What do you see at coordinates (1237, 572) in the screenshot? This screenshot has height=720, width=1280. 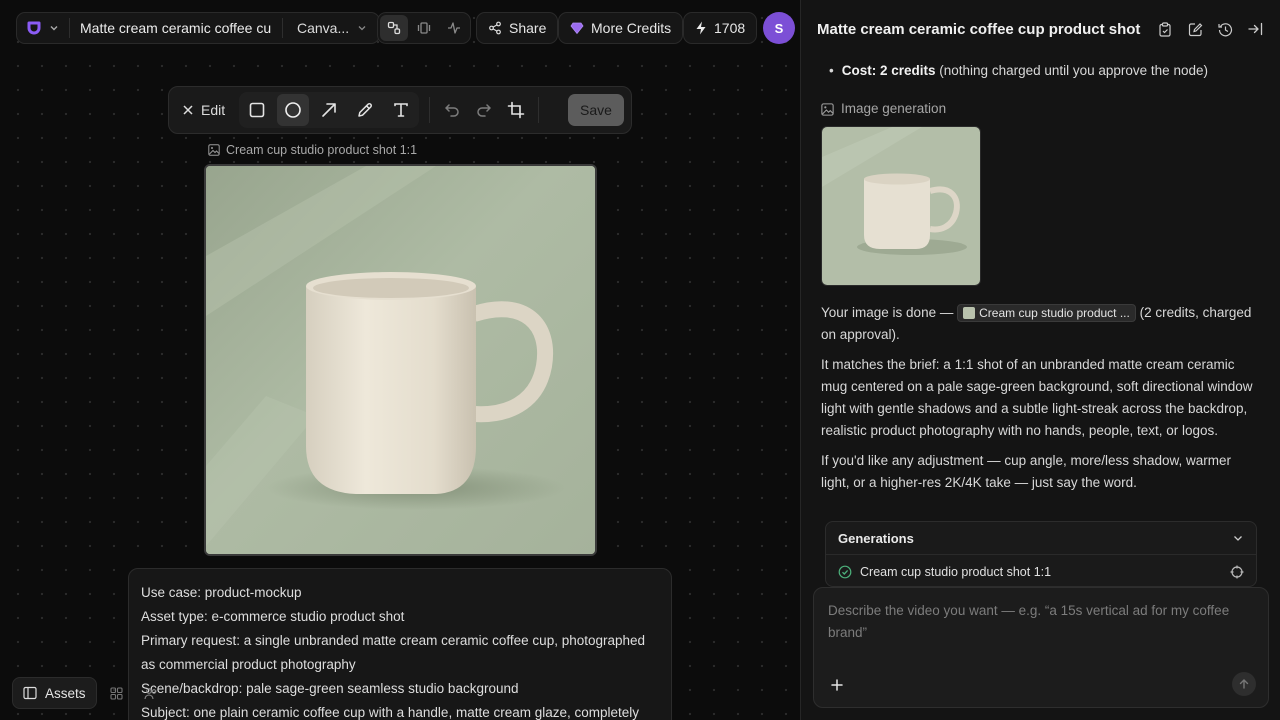 I see `locate-icon` at bounding box center [1237, 572].